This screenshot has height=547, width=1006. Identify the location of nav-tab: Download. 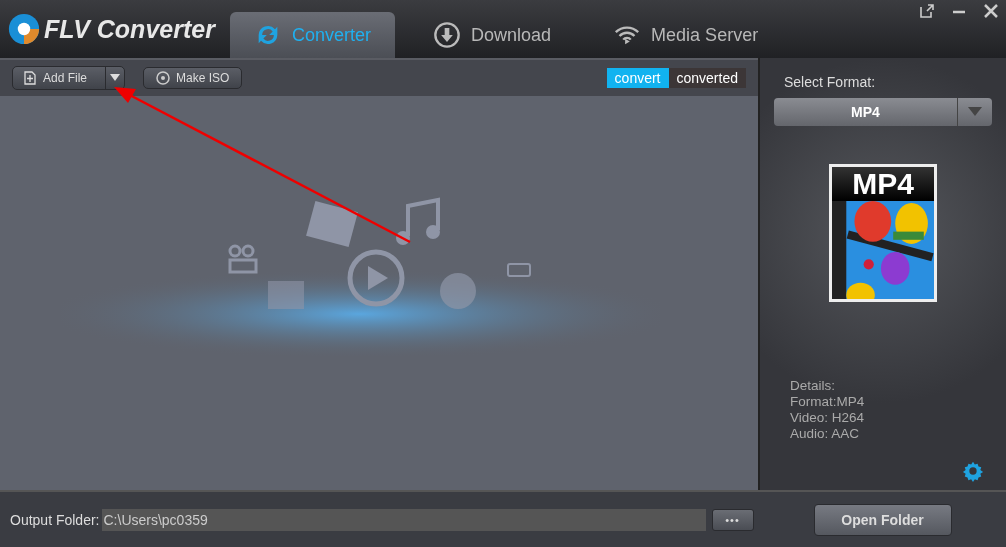
(492, 35).